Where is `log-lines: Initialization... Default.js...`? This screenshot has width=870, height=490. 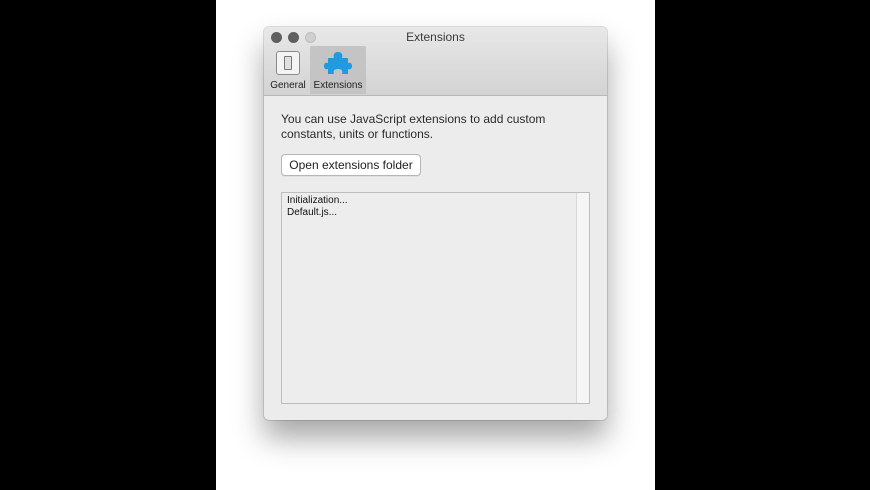 log-lines: Initialization... Default.js... is located at coordinates (317, 207).